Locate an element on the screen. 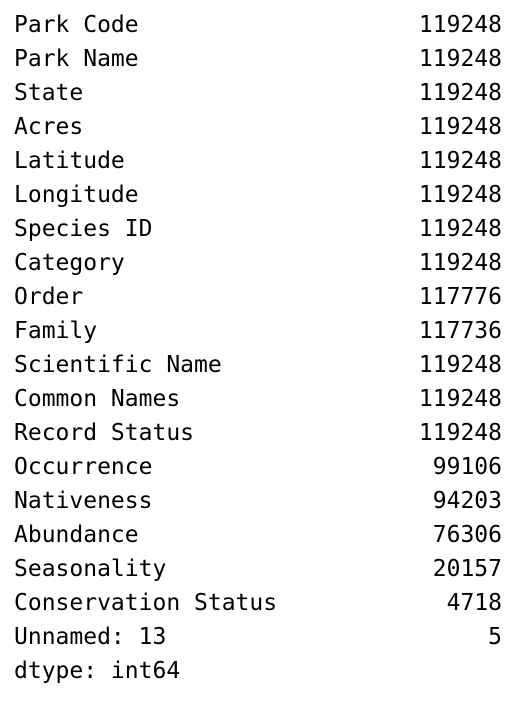 This screenshot has height=702, width=532. row-label: Unnamed: 13 is located at coordinates (90, 637).